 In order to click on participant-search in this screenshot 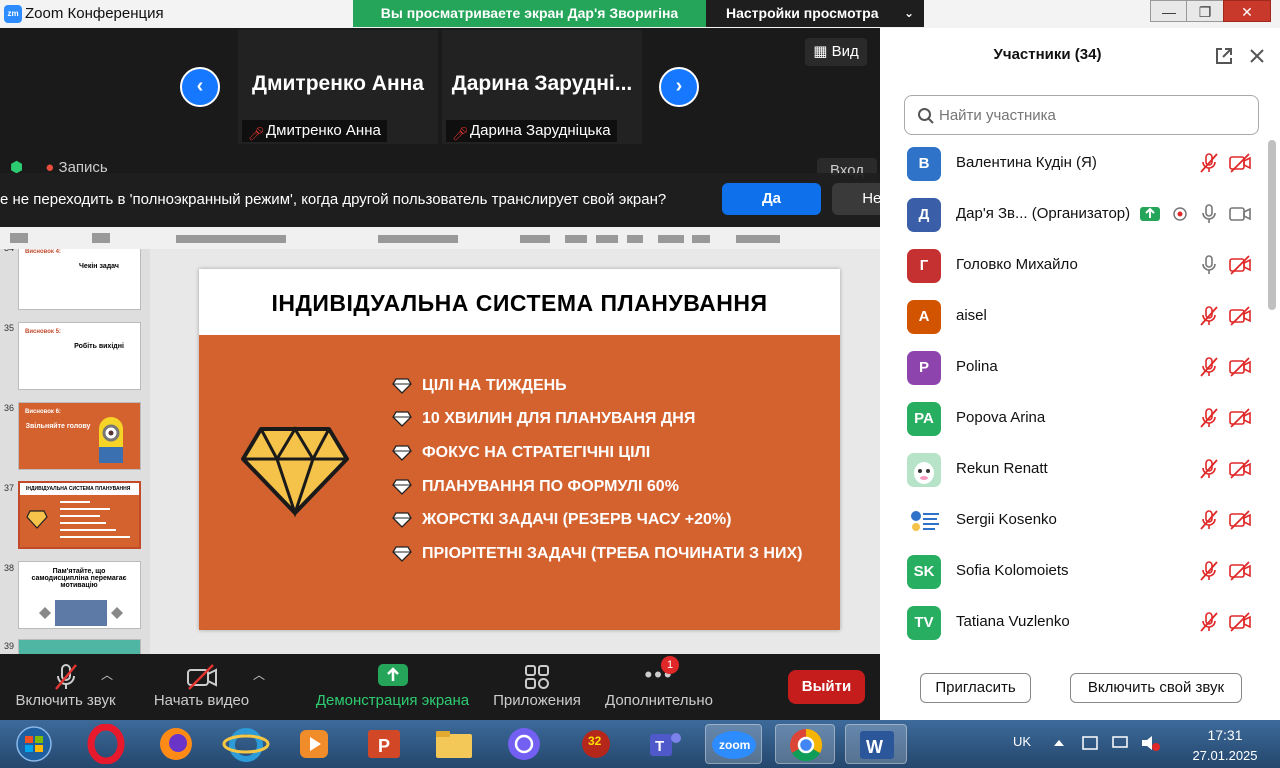, I will do `click(1081, 115)`.